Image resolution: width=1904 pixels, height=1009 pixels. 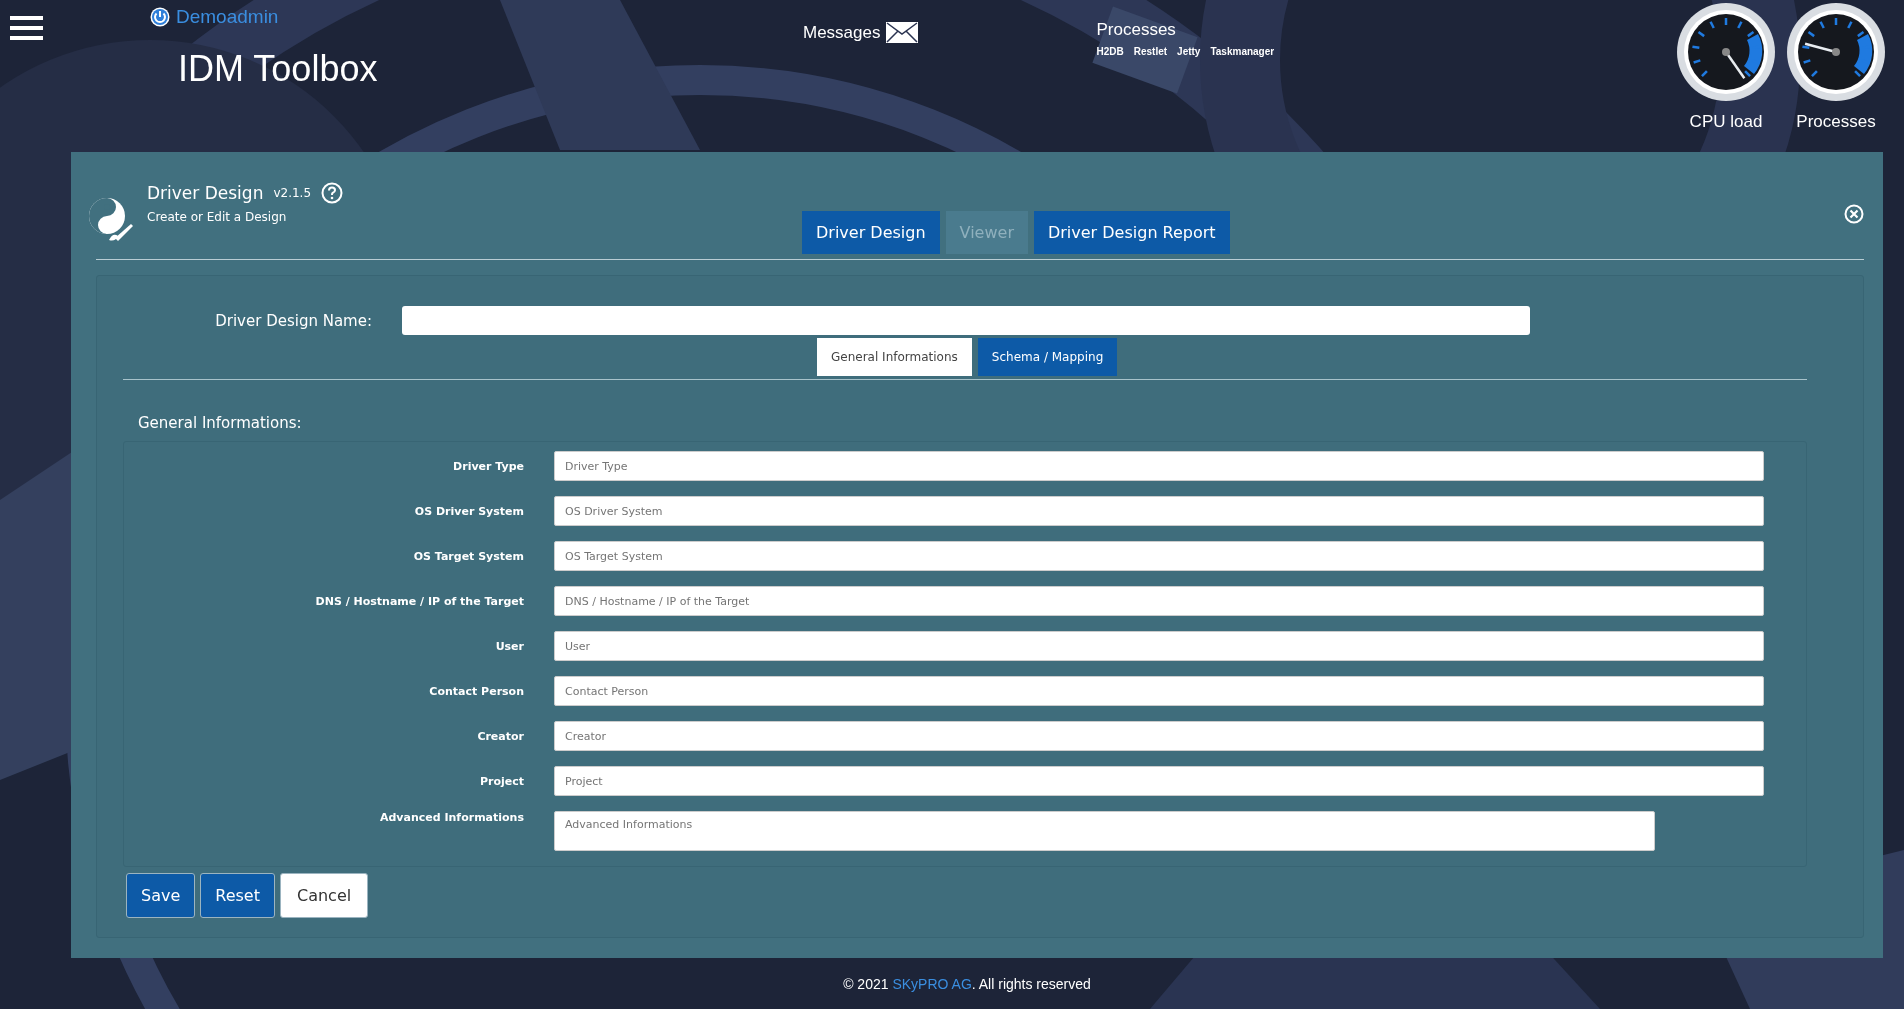 I want to click on copyright-text: © 2021 SKyPRO AG. All rights reserved, so click(x=967, y=983).